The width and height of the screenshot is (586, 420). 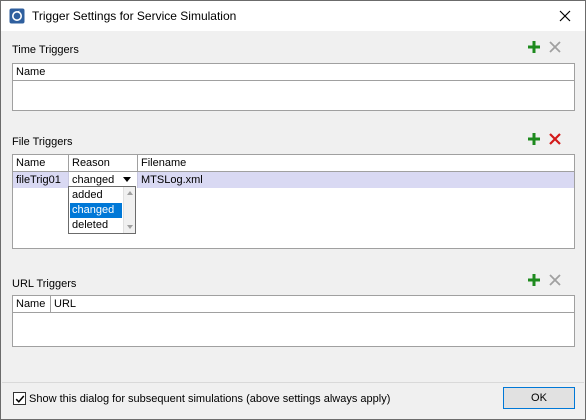 I want to click on file-triggers-label: File Triggers, so click(x=42, y=142).